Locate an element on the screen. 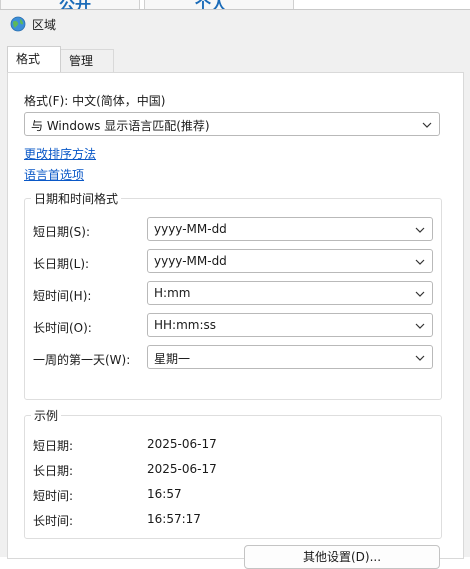  long-time-label: 长时间(O): is located at coordinates (62, 328).